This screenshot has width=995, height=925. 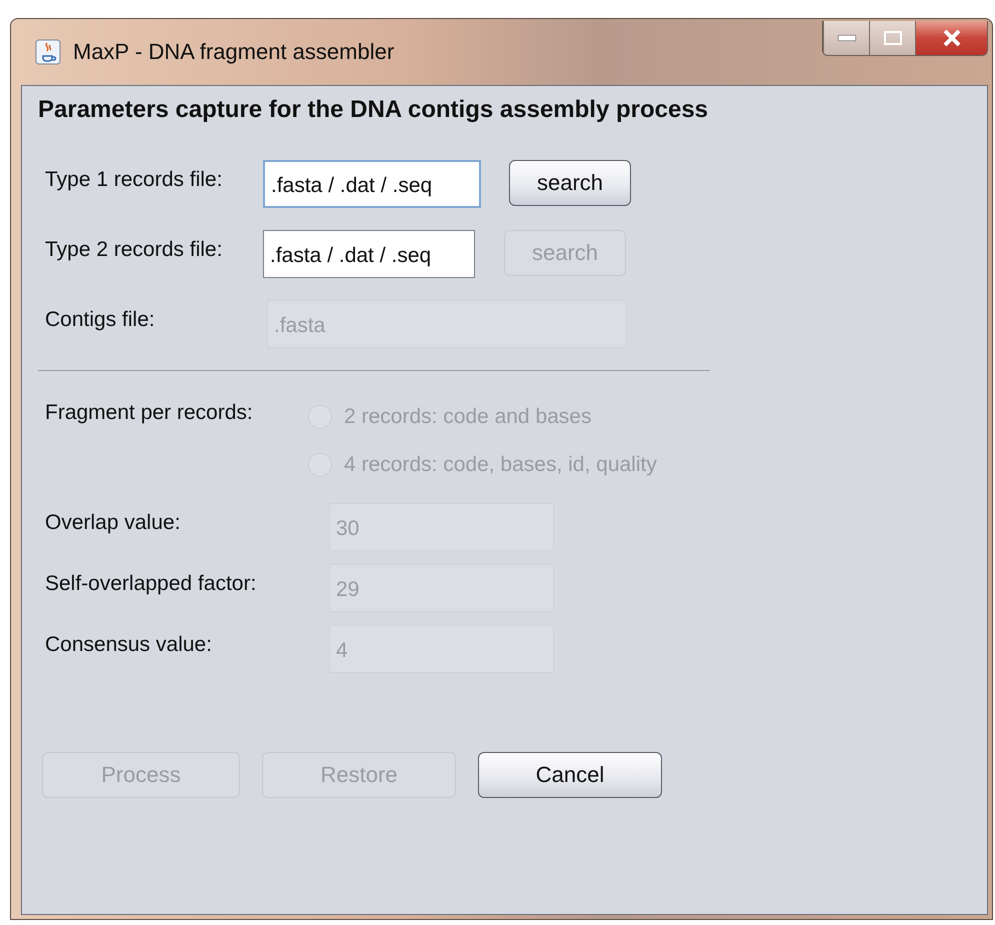 What do you see at coordinates (151, 583) in the screenshot?
I see `field-label: Self-overlapped factor:` at bounding box center [151, 583].